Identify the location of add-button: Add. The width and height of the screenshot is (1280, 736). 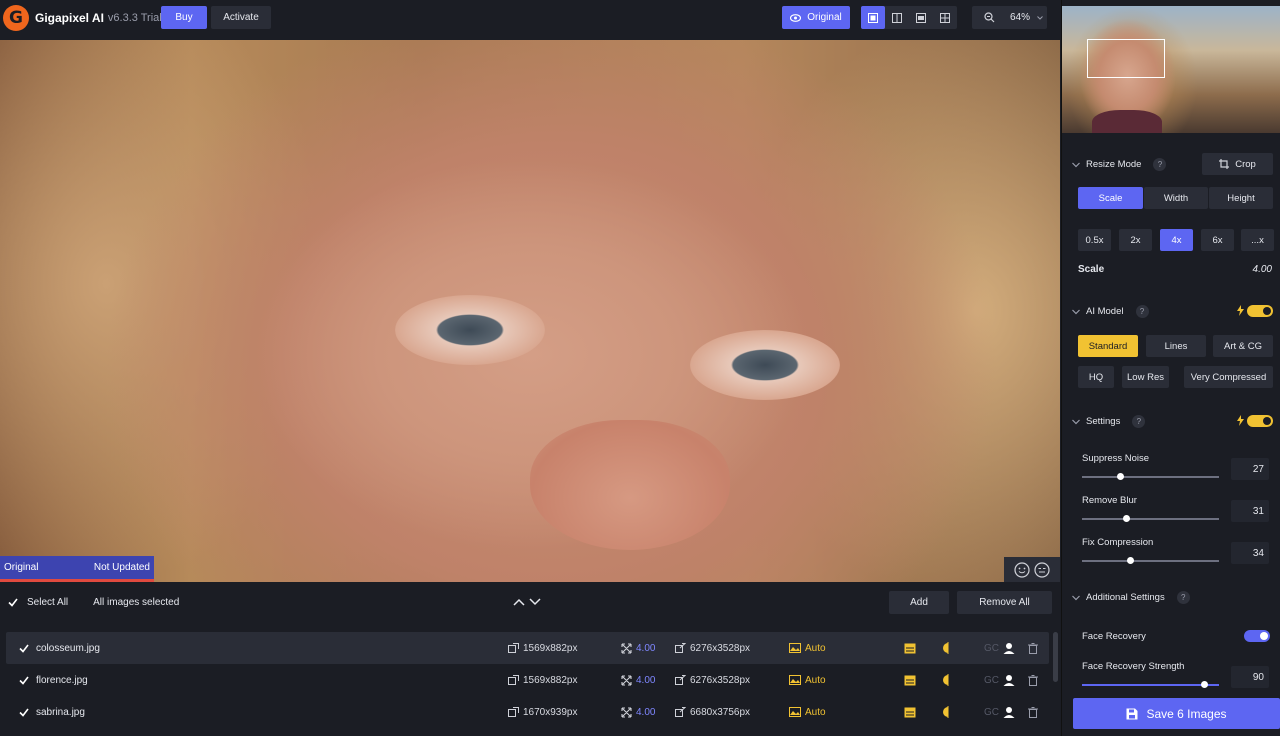
(919, 602).